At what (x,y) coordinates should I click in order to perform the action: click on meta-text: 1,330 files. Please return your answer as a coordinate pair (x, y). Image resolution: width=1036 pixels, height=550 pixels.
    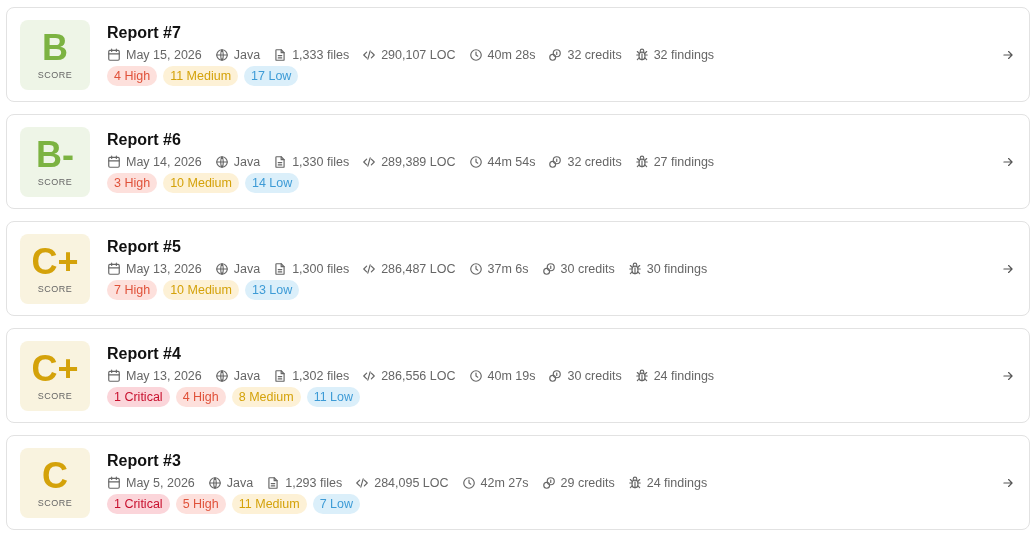
    Looking at the image, I should click on (321, 162).